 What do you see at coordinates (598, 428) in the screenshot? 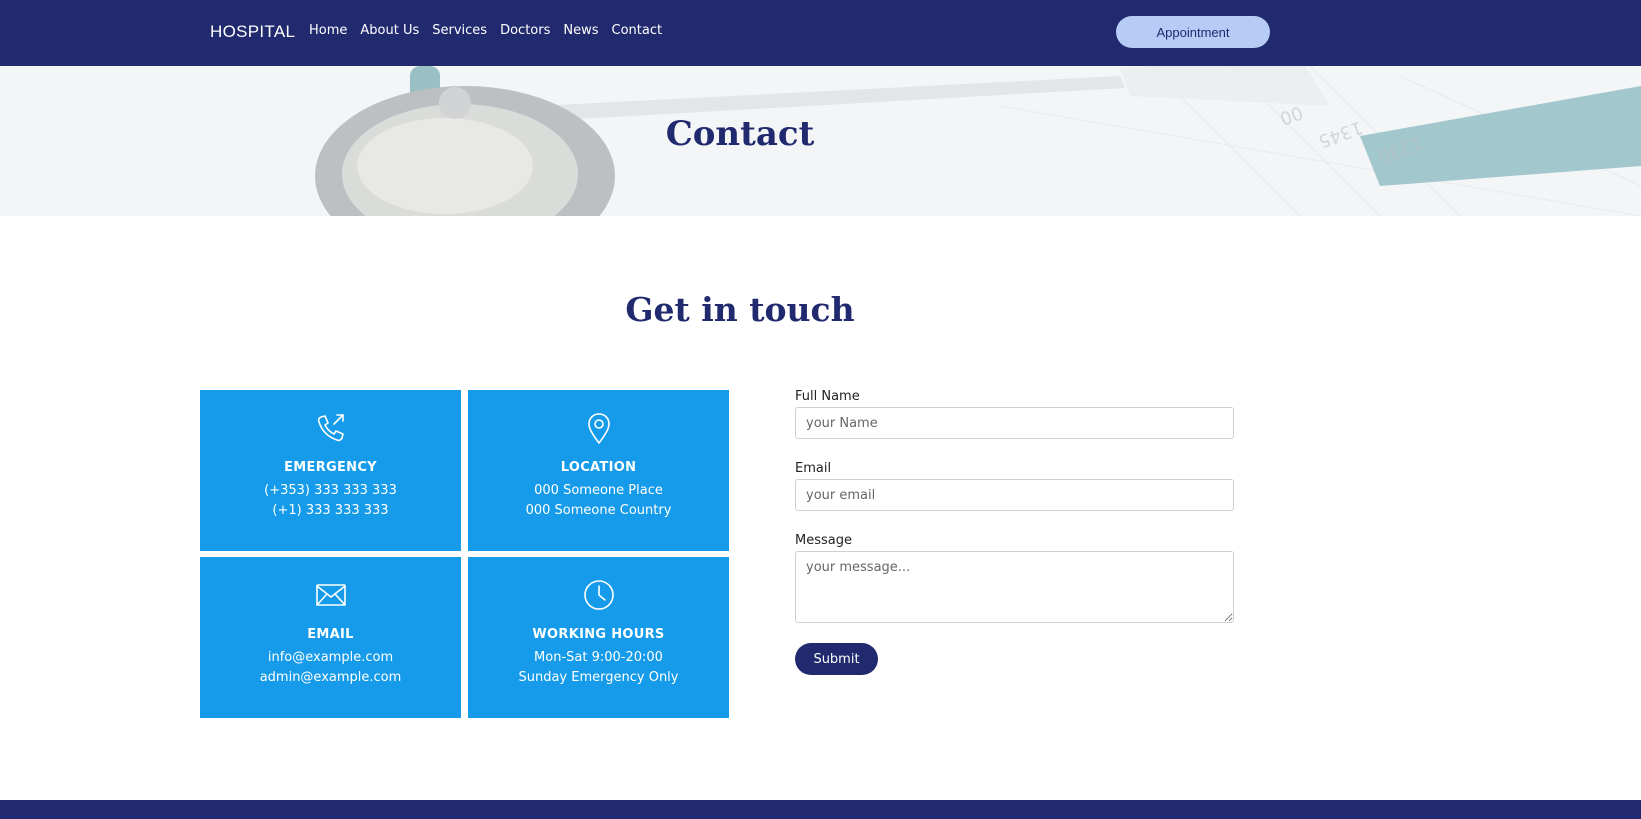
I see `location-pin-icon` at bounding box center [598, 428].